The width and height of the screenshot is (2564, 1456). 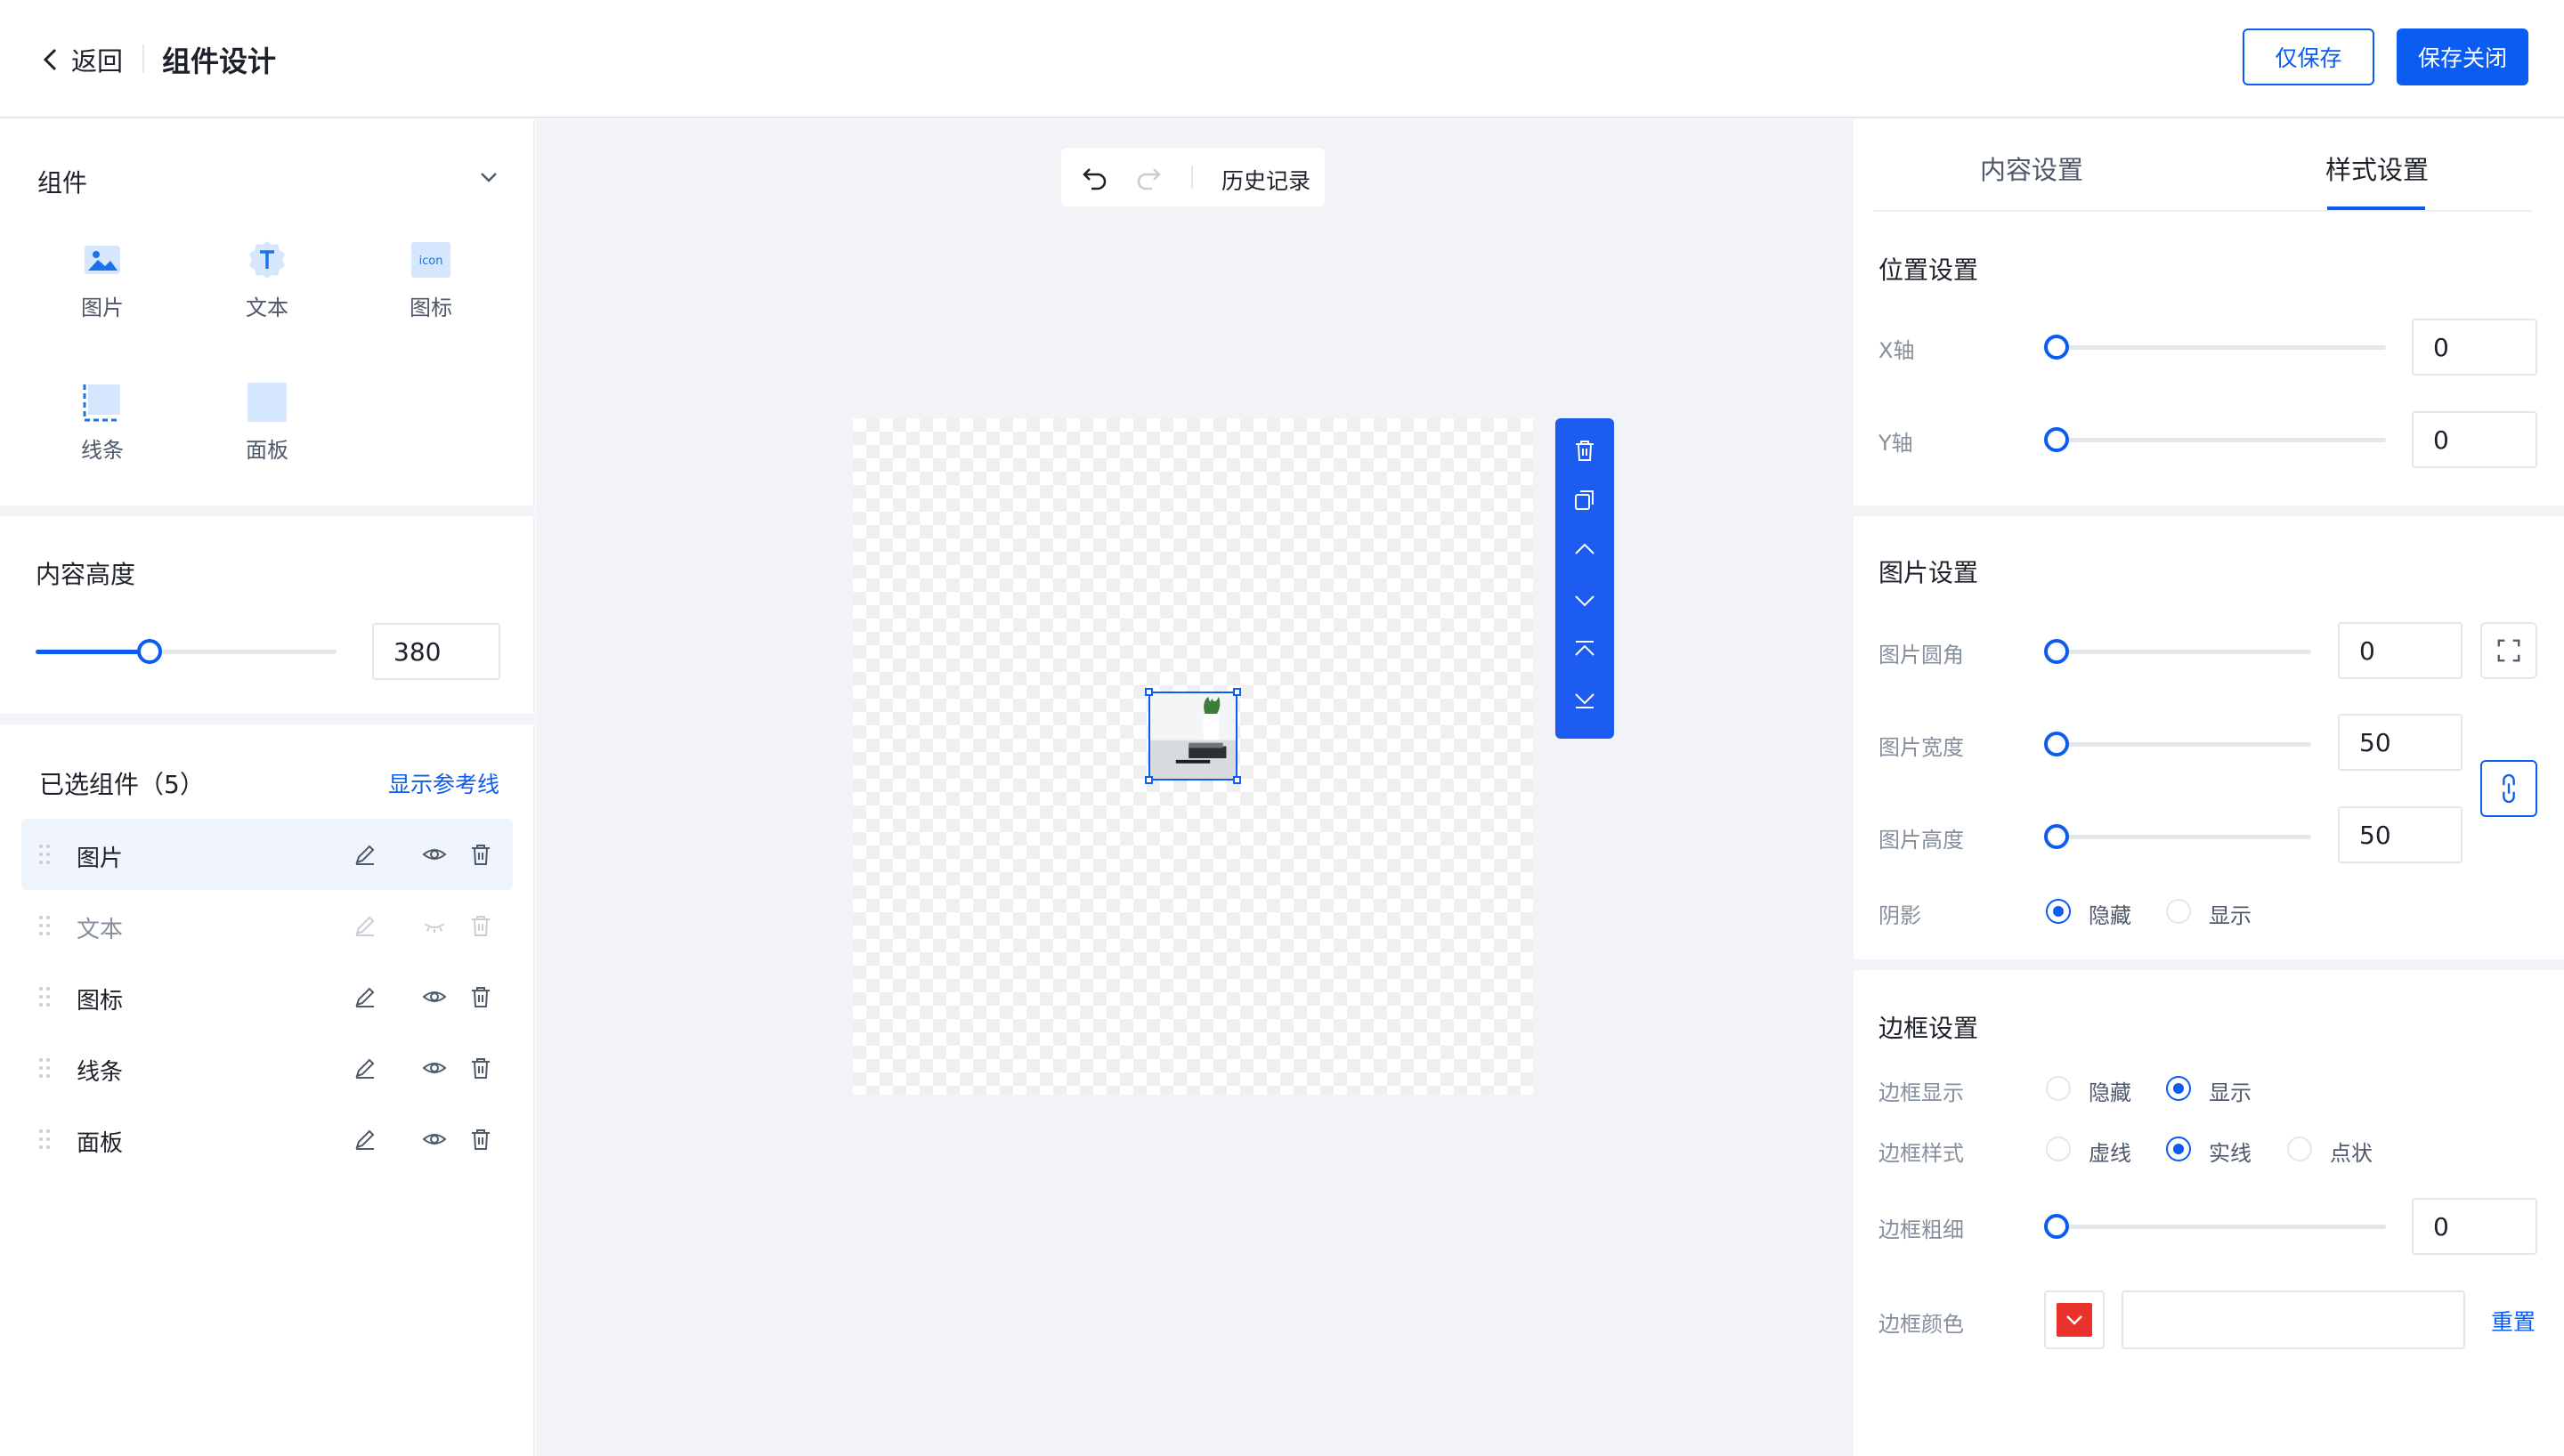 What do you see at coordinates (2377, 168) in the screenshot?
I see `tab-style-settings: 样式设置` at bounding box center [2377, 168].